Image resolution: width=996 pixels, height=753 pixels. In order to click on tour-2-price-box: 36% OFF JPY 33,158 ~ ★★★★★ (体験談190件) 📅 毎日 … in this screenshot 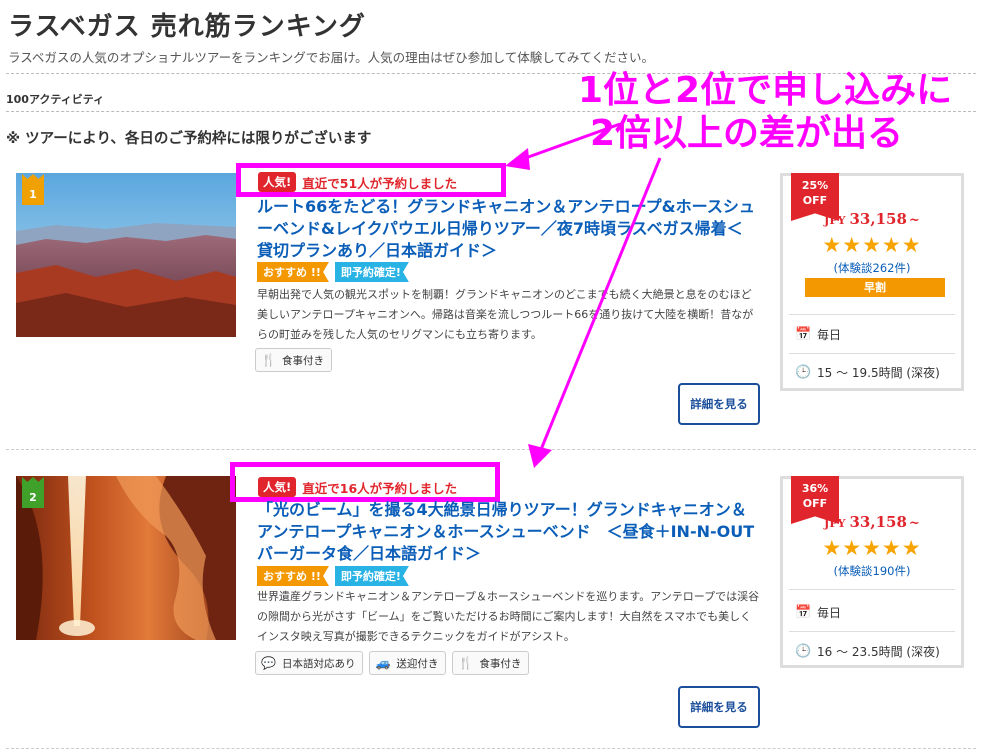, I will do `click(872, 572)`.